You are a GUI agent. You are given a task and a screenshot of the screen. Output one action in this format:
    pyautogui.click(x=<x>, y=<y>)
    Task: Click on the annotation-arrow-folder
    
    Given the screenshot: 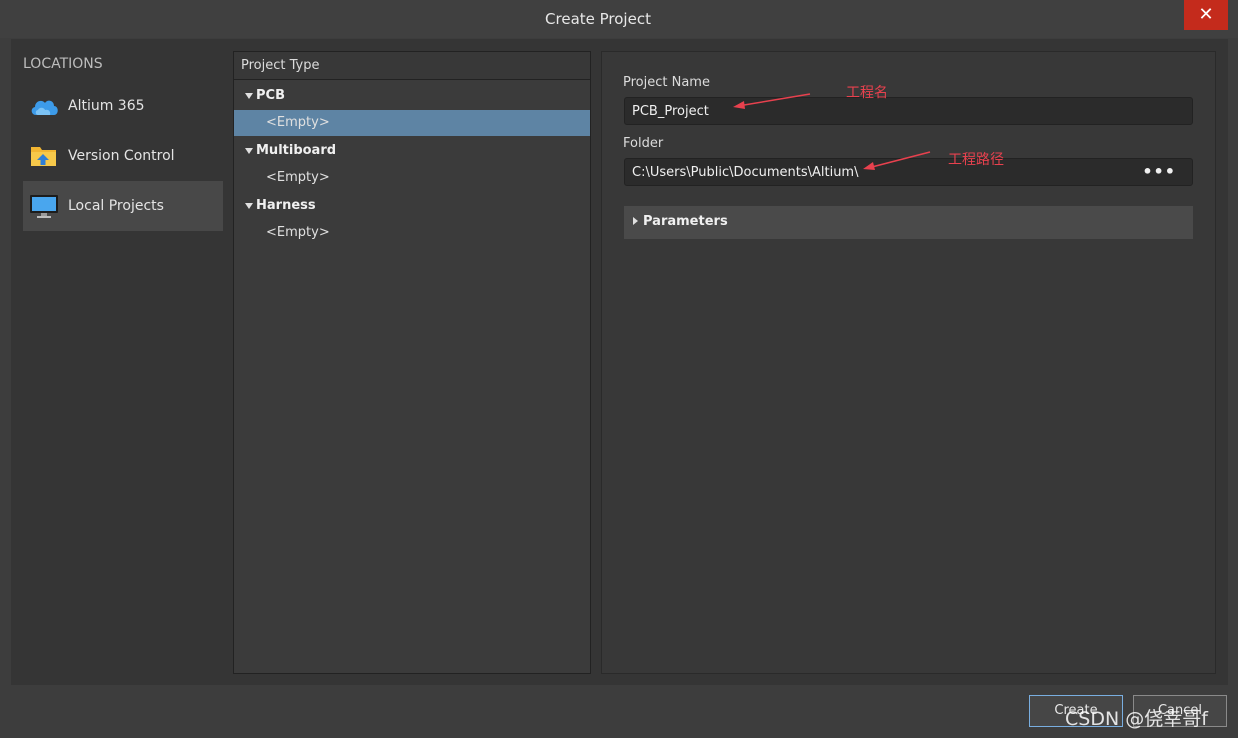 What is the action you would take?
    pyautogui.click(x=899, y=160)
    